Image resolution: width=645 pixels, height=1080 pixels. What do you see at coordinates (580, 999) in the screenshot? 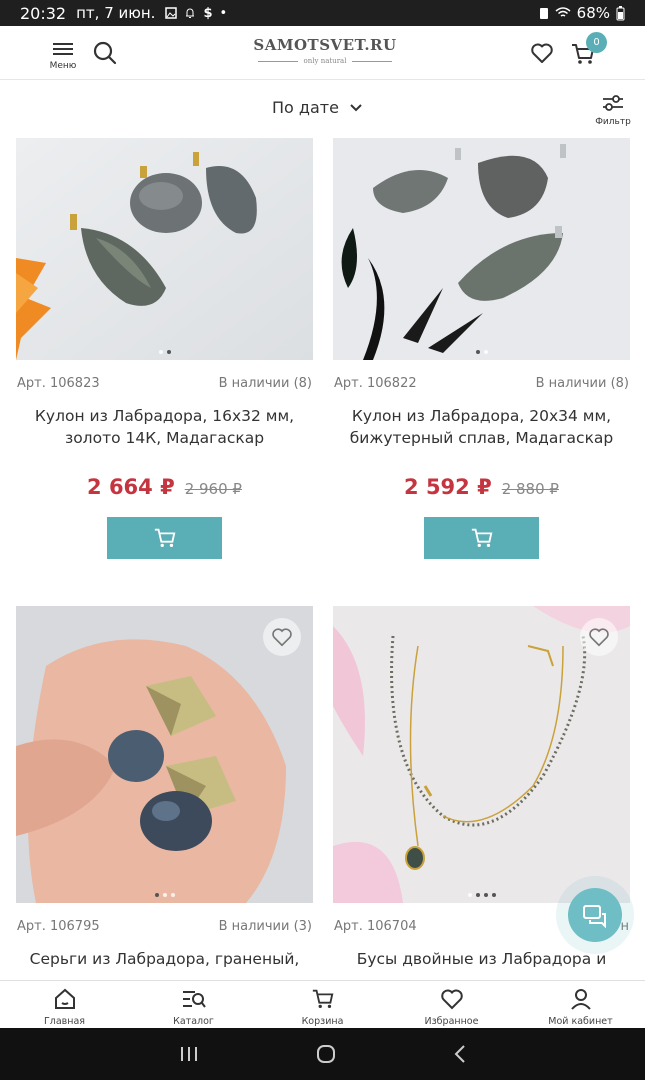
I see `user-icon` at bounding box center [580, 999].